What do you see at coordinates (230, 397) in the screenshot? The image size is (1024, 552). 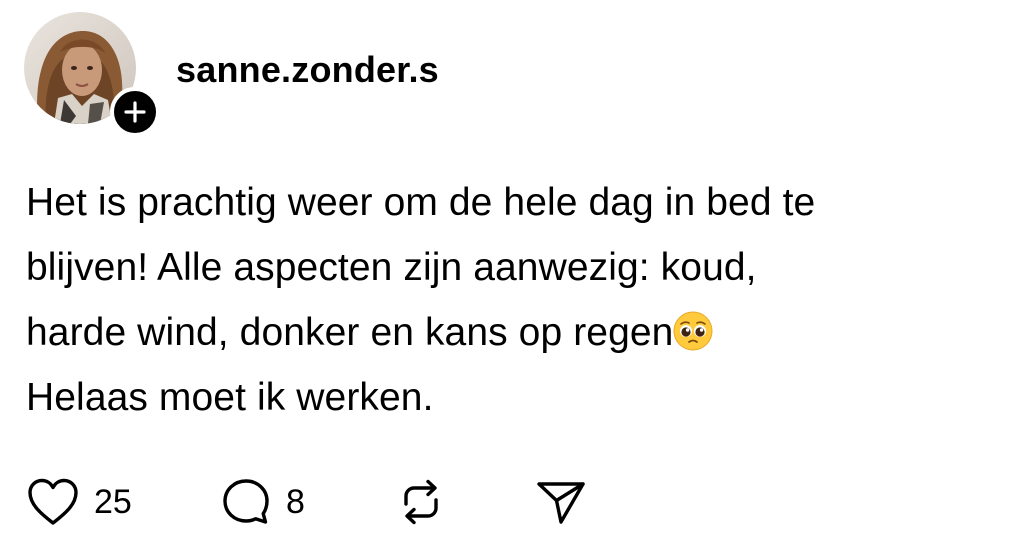 I see `post-text-line: Helaas moet ik werken.` at bounding box center [230, 397].